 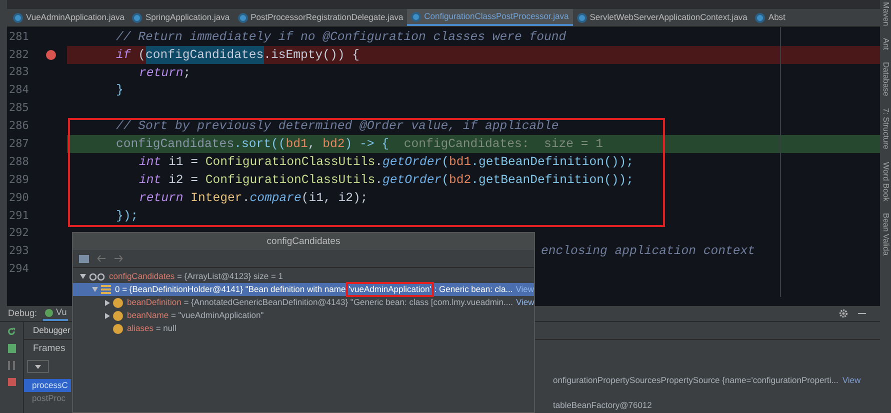 What do you see at coordinates (19, 251) in the screenshot?
I see `line-number: 293` at bounding box center [19, 251].